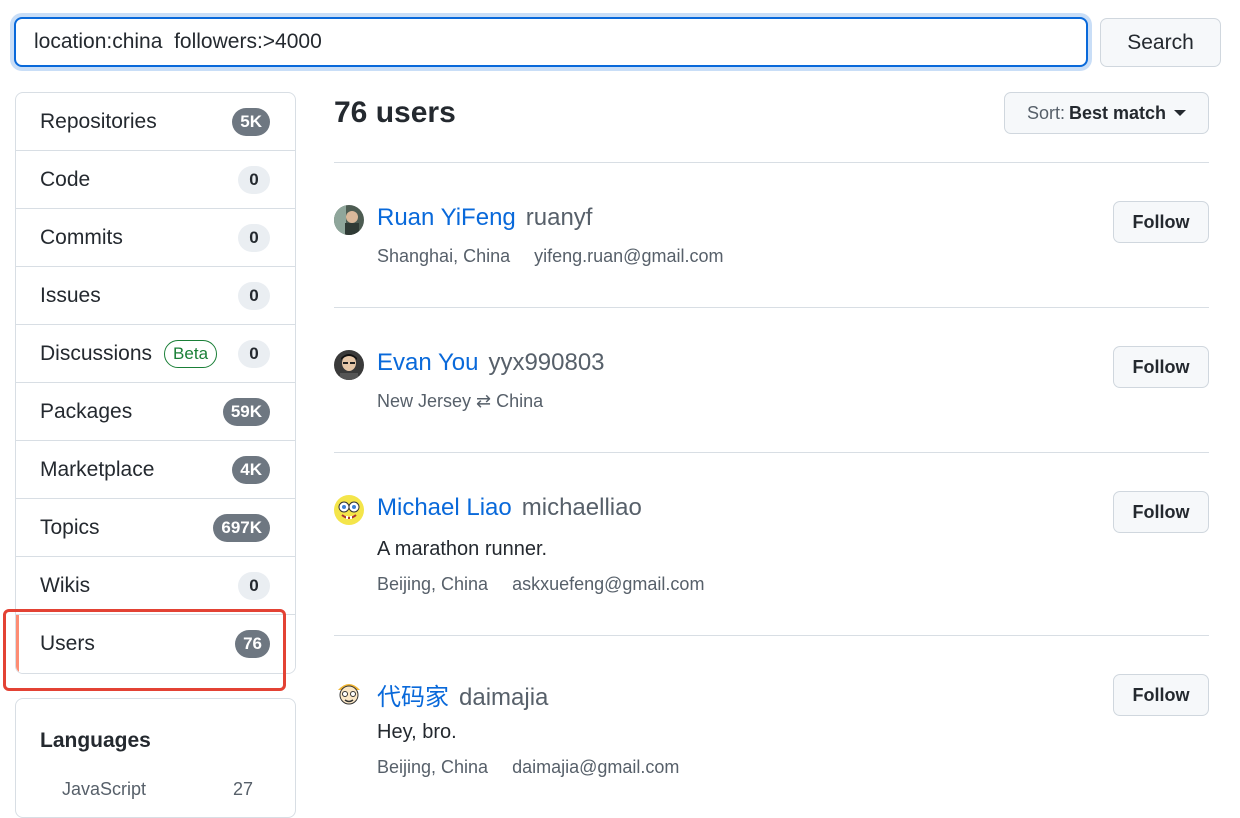 The image size is (1240, 818). Describe the element at coordinates (241, 527) in the screenshot. I see `count-badge: 697K` at that location.